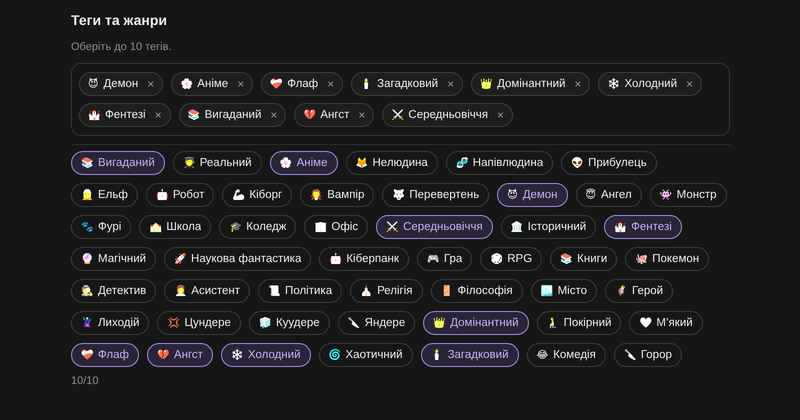 This screenshot has width=800, height=420. Describe the element at coordinates (302, 84) in the screenshot. I see `tag-label: Флаф` at that location.